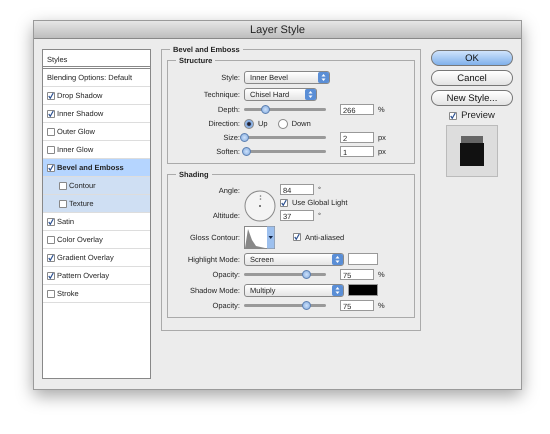 The image size is (550, 434). Describe the element at coordinates (472, 58) in the screenshot. I see `dialog-button: OK` at that location.